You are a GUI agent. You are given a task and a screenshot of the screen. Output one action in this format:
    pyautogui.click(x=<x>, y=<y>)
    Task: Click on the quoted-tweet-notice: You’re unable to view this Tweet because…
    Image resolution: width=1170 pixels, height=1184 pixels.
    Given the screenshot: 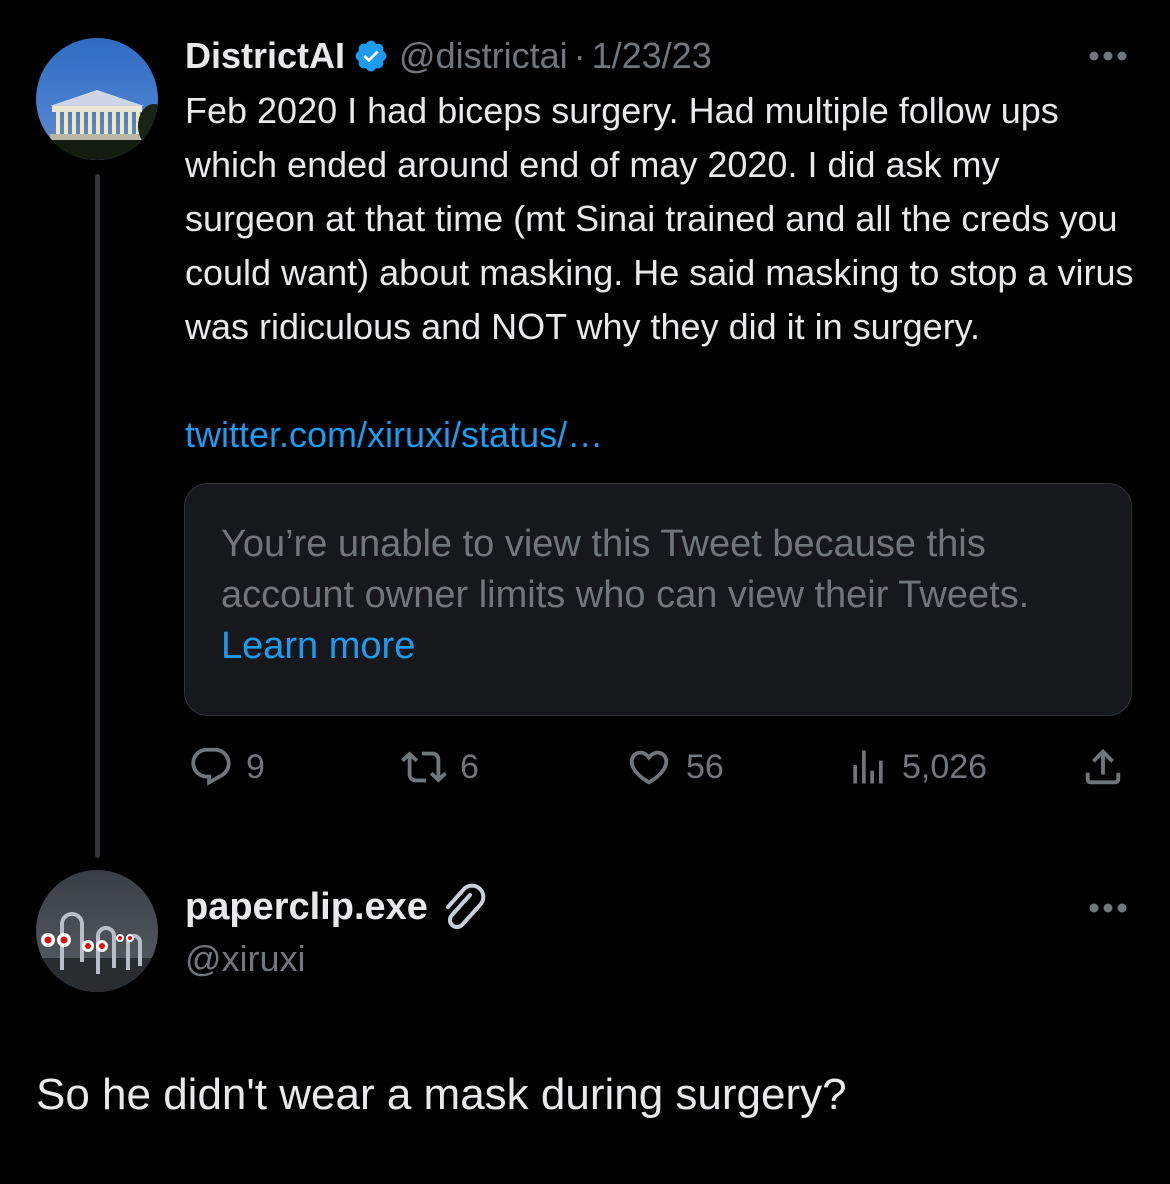 What is the action you would take?
    pyautogui.click(x=625, y=569)
    